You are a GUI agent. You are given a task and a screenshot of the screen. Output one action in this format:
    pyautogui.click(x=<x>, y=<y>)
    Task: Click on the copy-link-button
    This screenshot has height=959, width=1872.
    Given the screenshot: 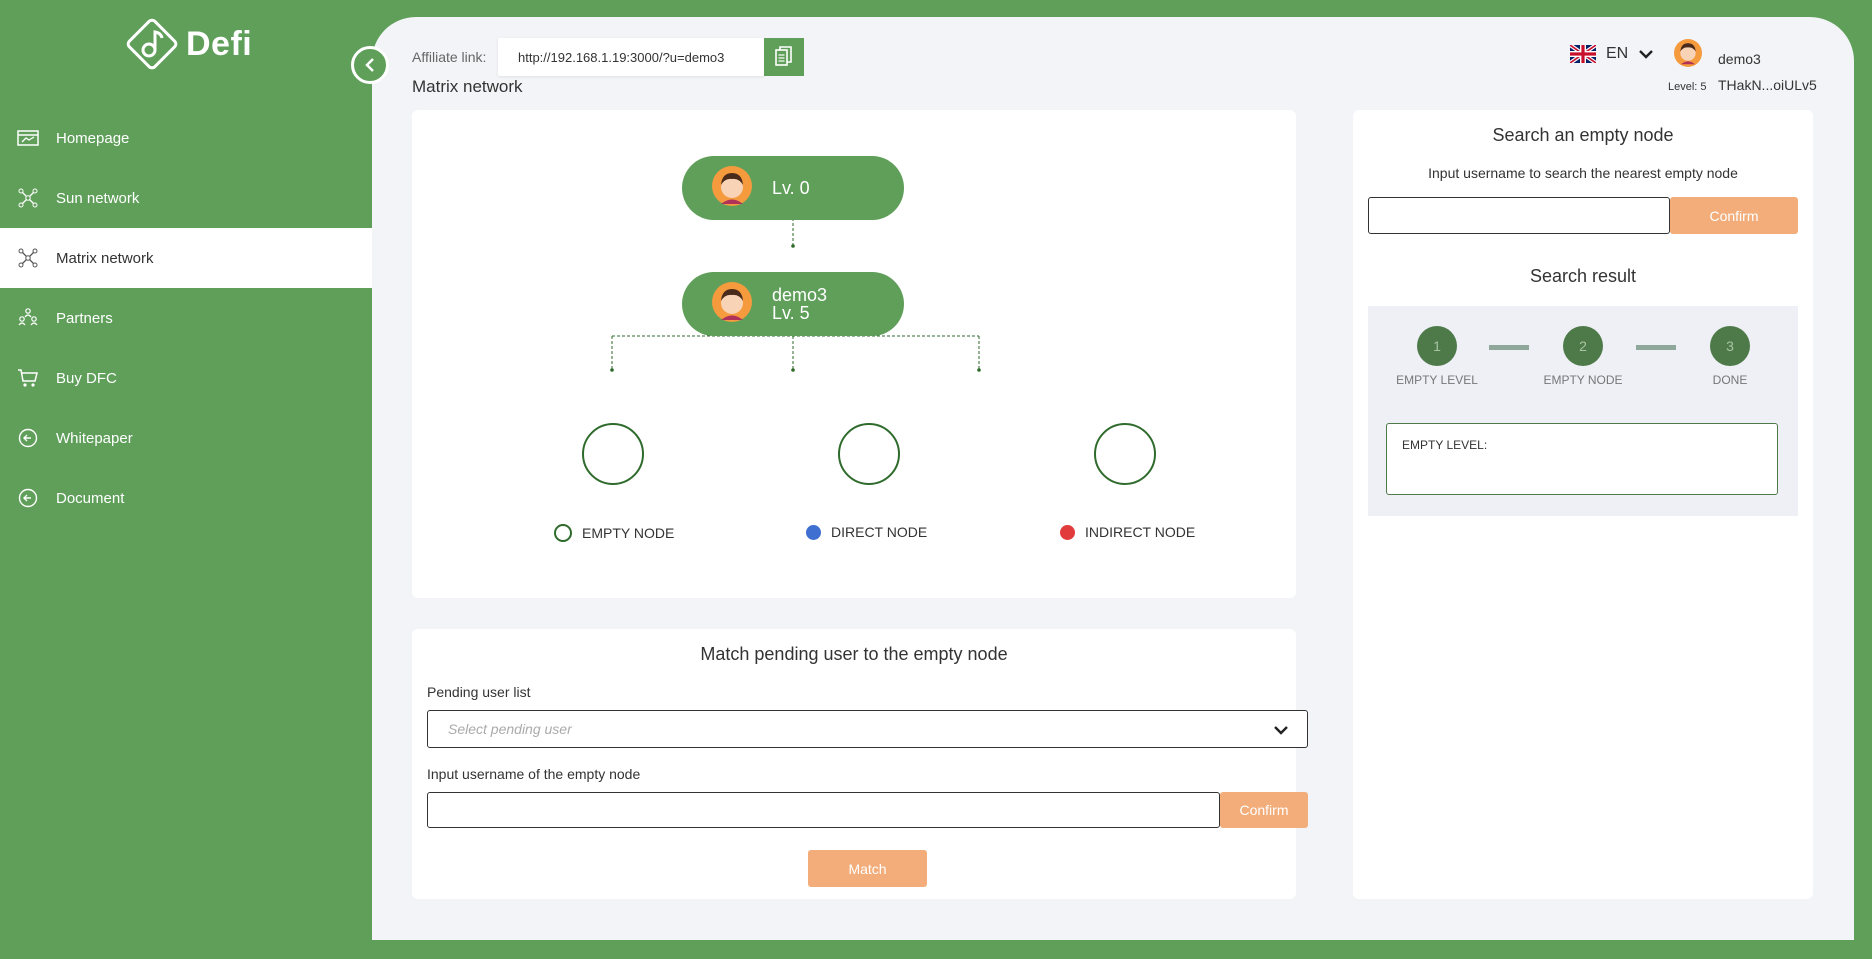 What is the action you would take?
    pyautogui.click(x=784, y=57)
    